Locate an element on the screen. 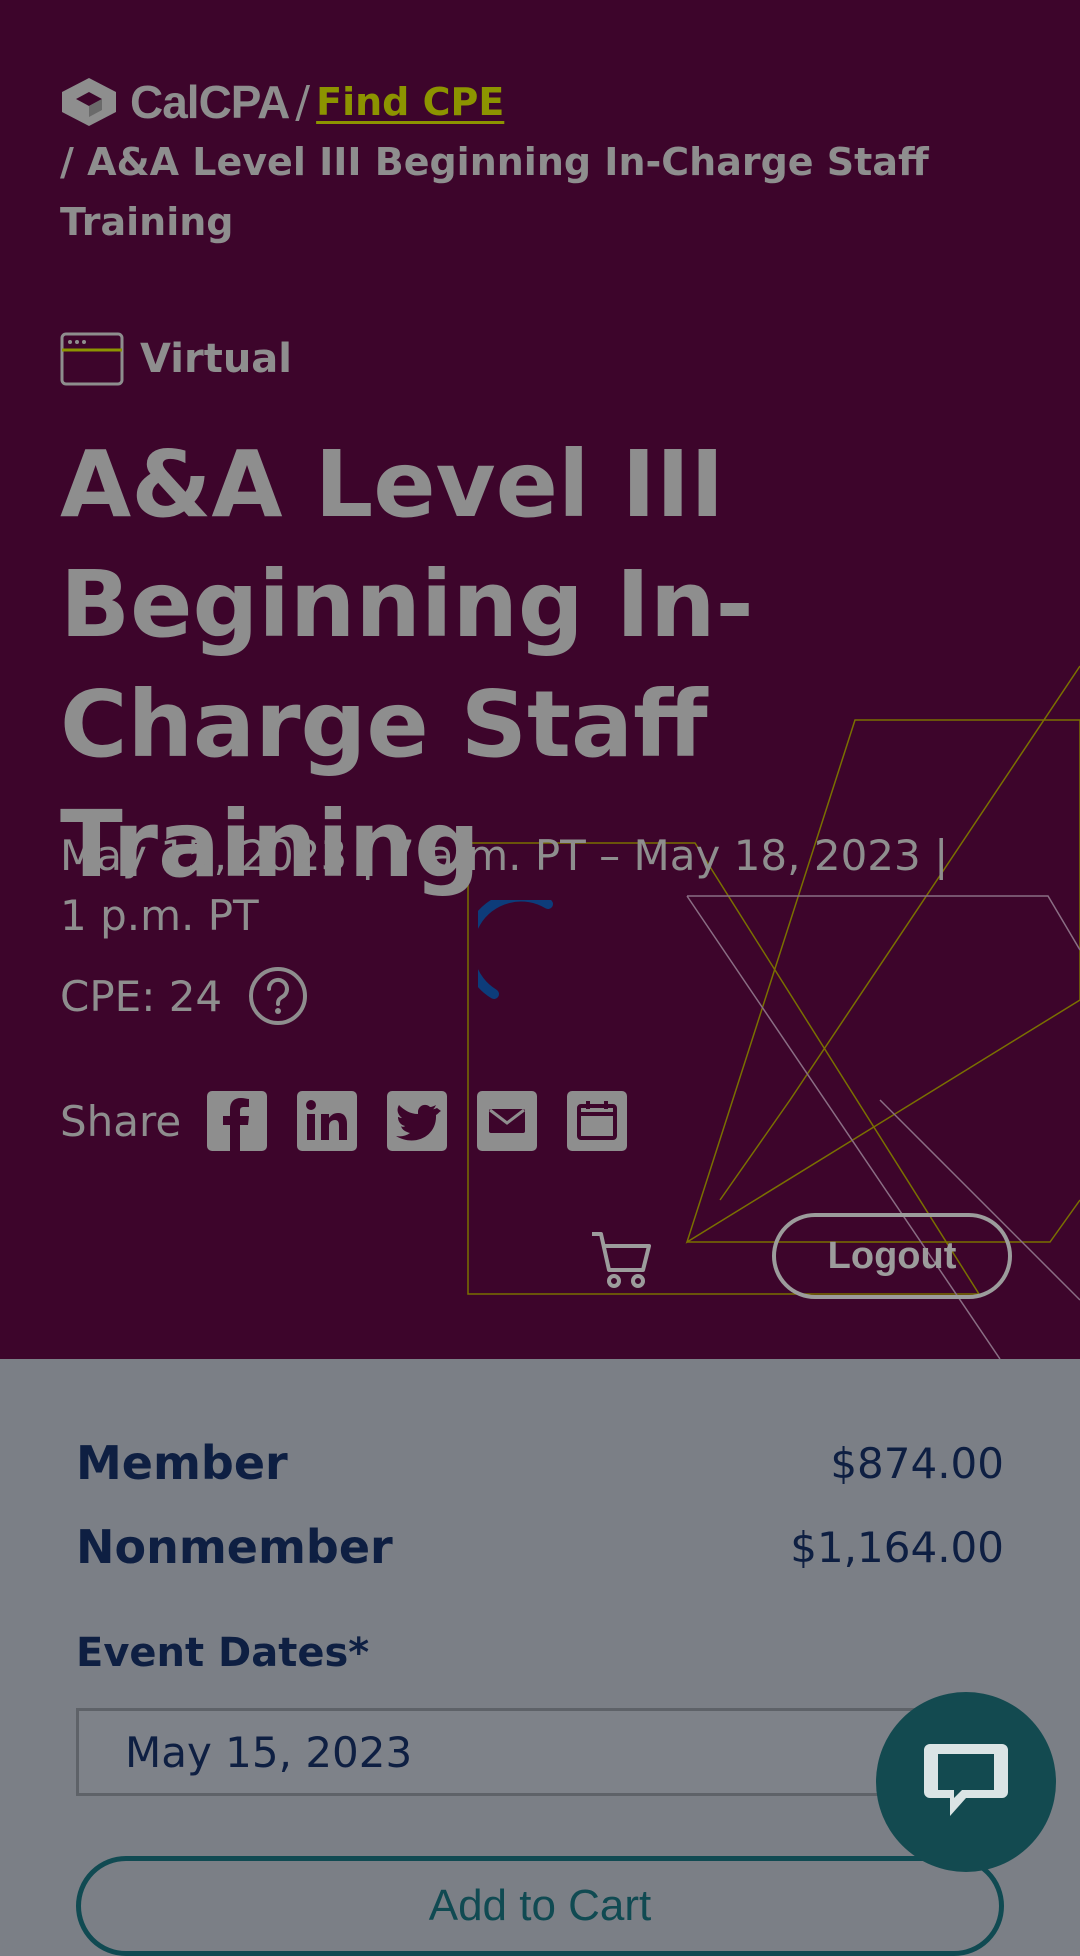 The width and height of the screenshot is (1080, 1956). member-price: $874.00 is located at coordinates (917, 1463).